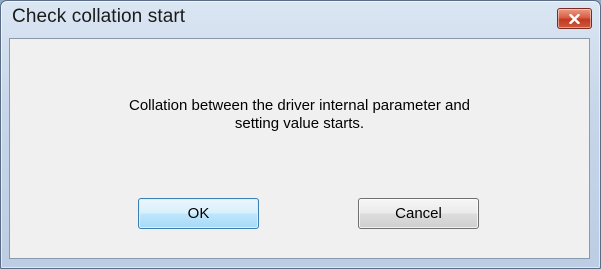 The image size is (601, 269). What do you see at coordinates (299, 123) in the screenshot?
I see `message-line-2: setting value starts.` at bounding box center [299, 123].